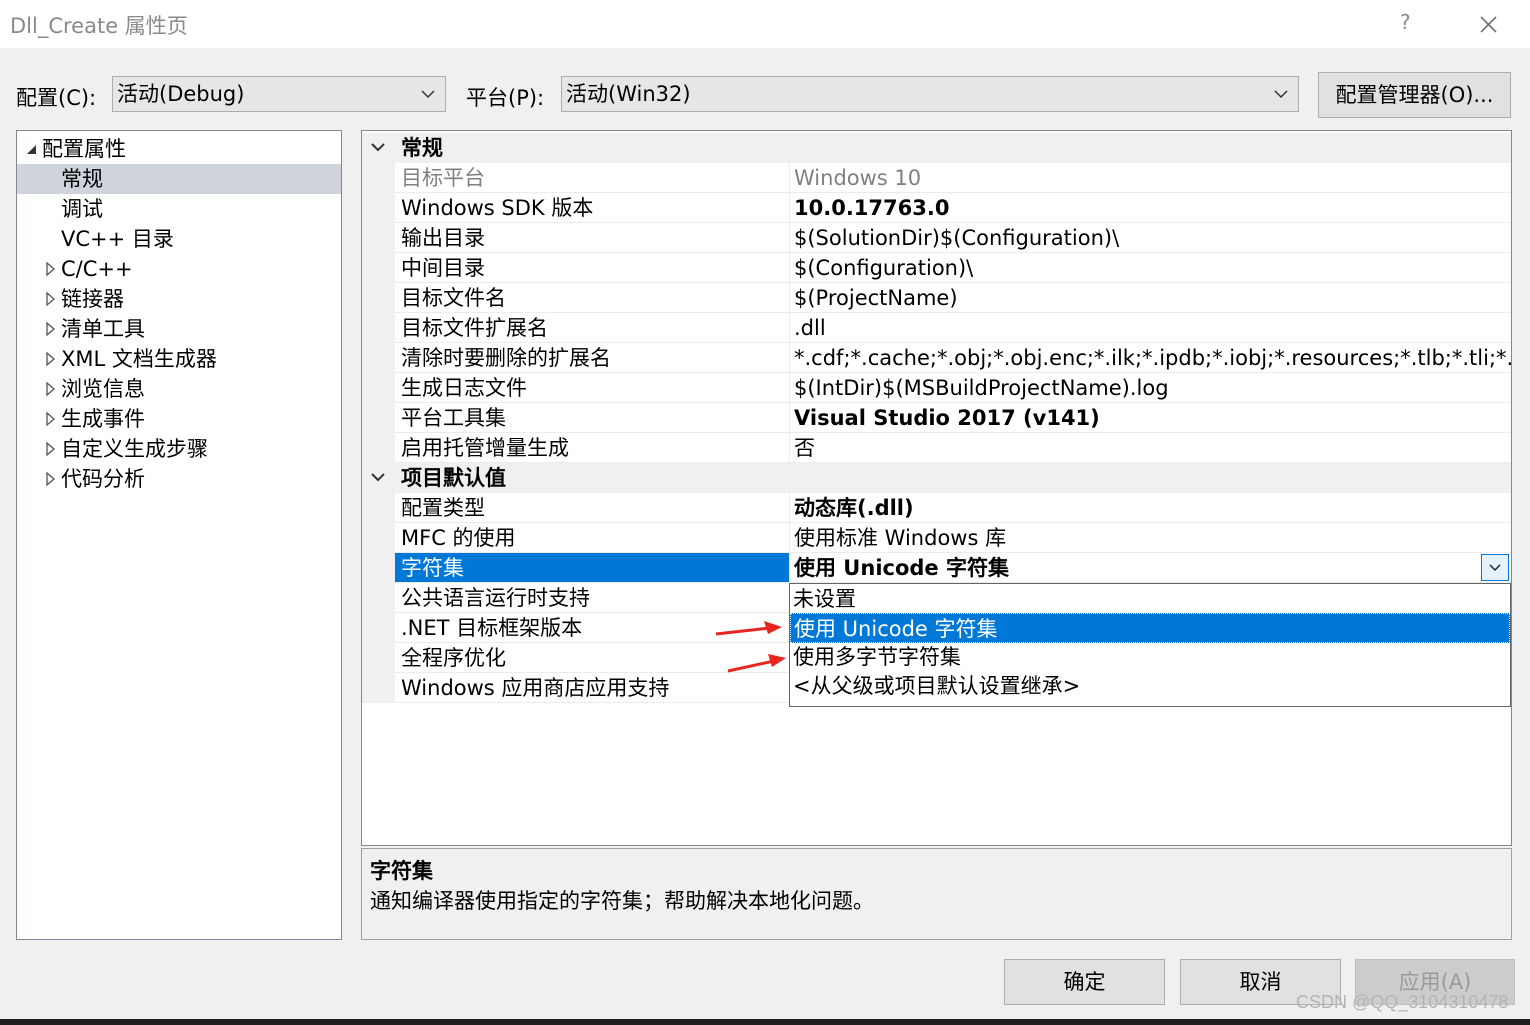 The image size is (1530, 1025). What do you see at coordinates (1150, 508) in the screenshot?
I see `property-value: 动态库(.dll)` at bounding box center [1150, 508].